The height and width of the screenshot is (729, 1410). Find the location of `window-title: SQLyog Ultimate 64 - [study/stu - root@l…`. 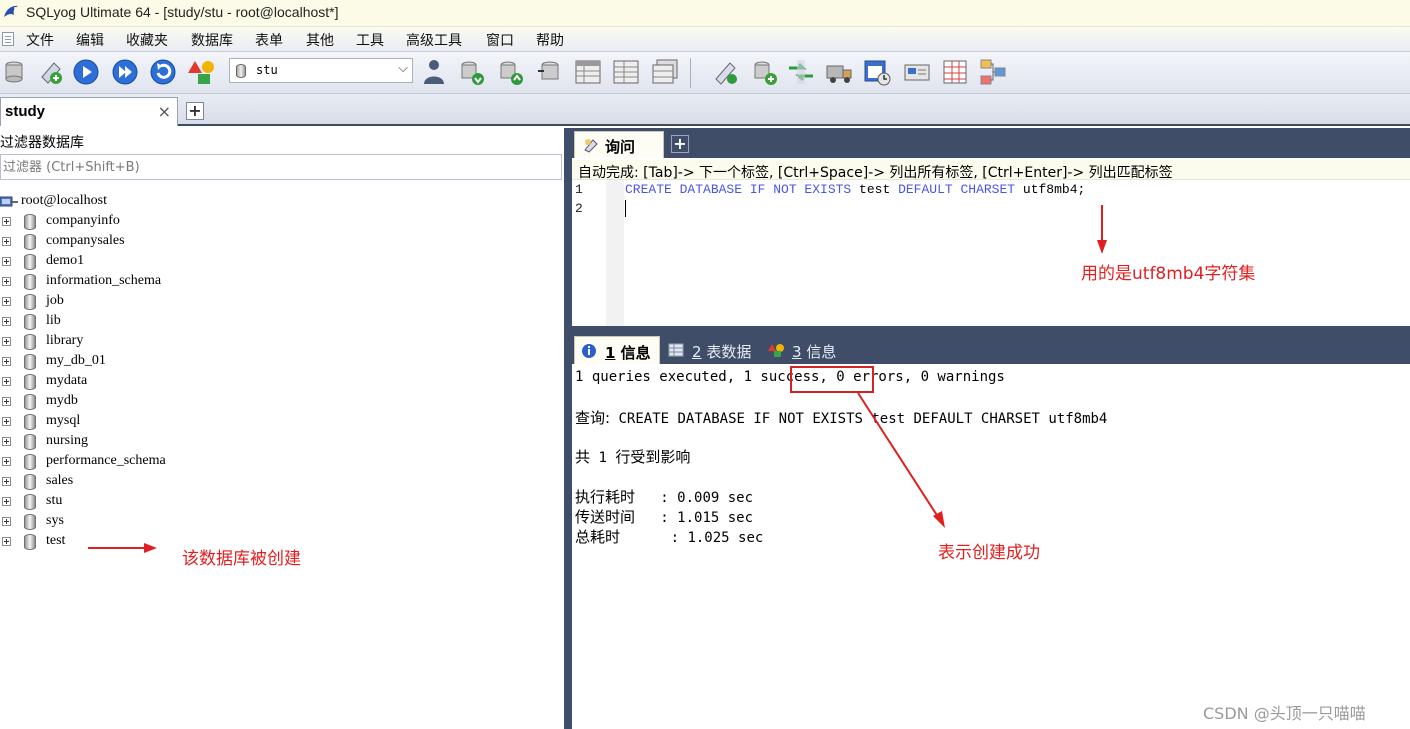

window-title: SQLyog Ultimate 64 - [study/stu - root@l… is located at coordinates (182, 12).